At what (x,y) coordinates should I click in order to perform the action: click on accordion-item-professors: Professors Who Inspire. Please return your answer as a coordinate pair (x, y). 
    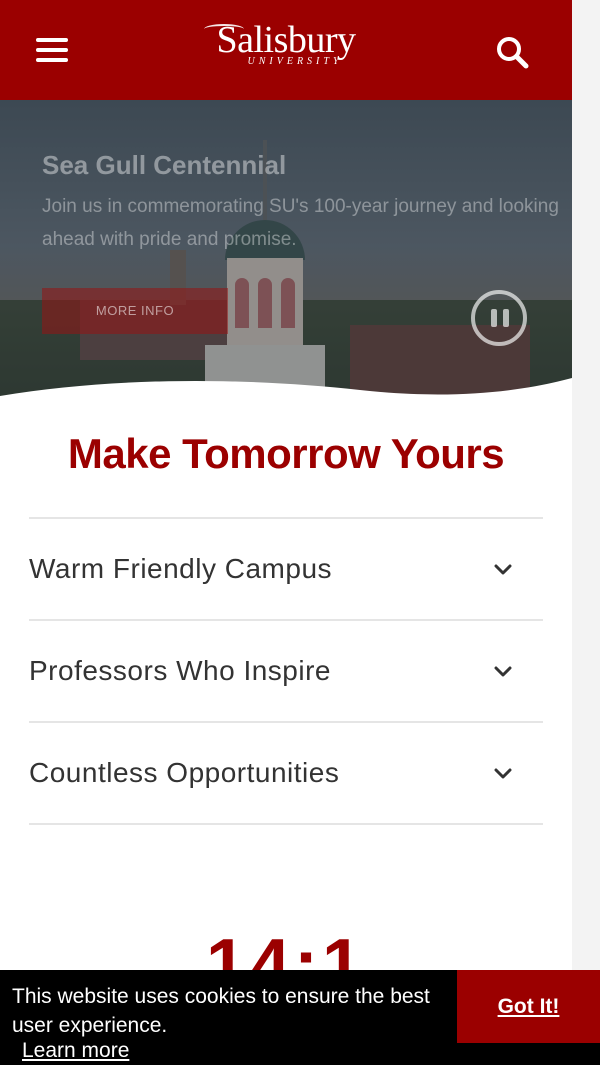
    Looking at the image, I should click on (286, 670).